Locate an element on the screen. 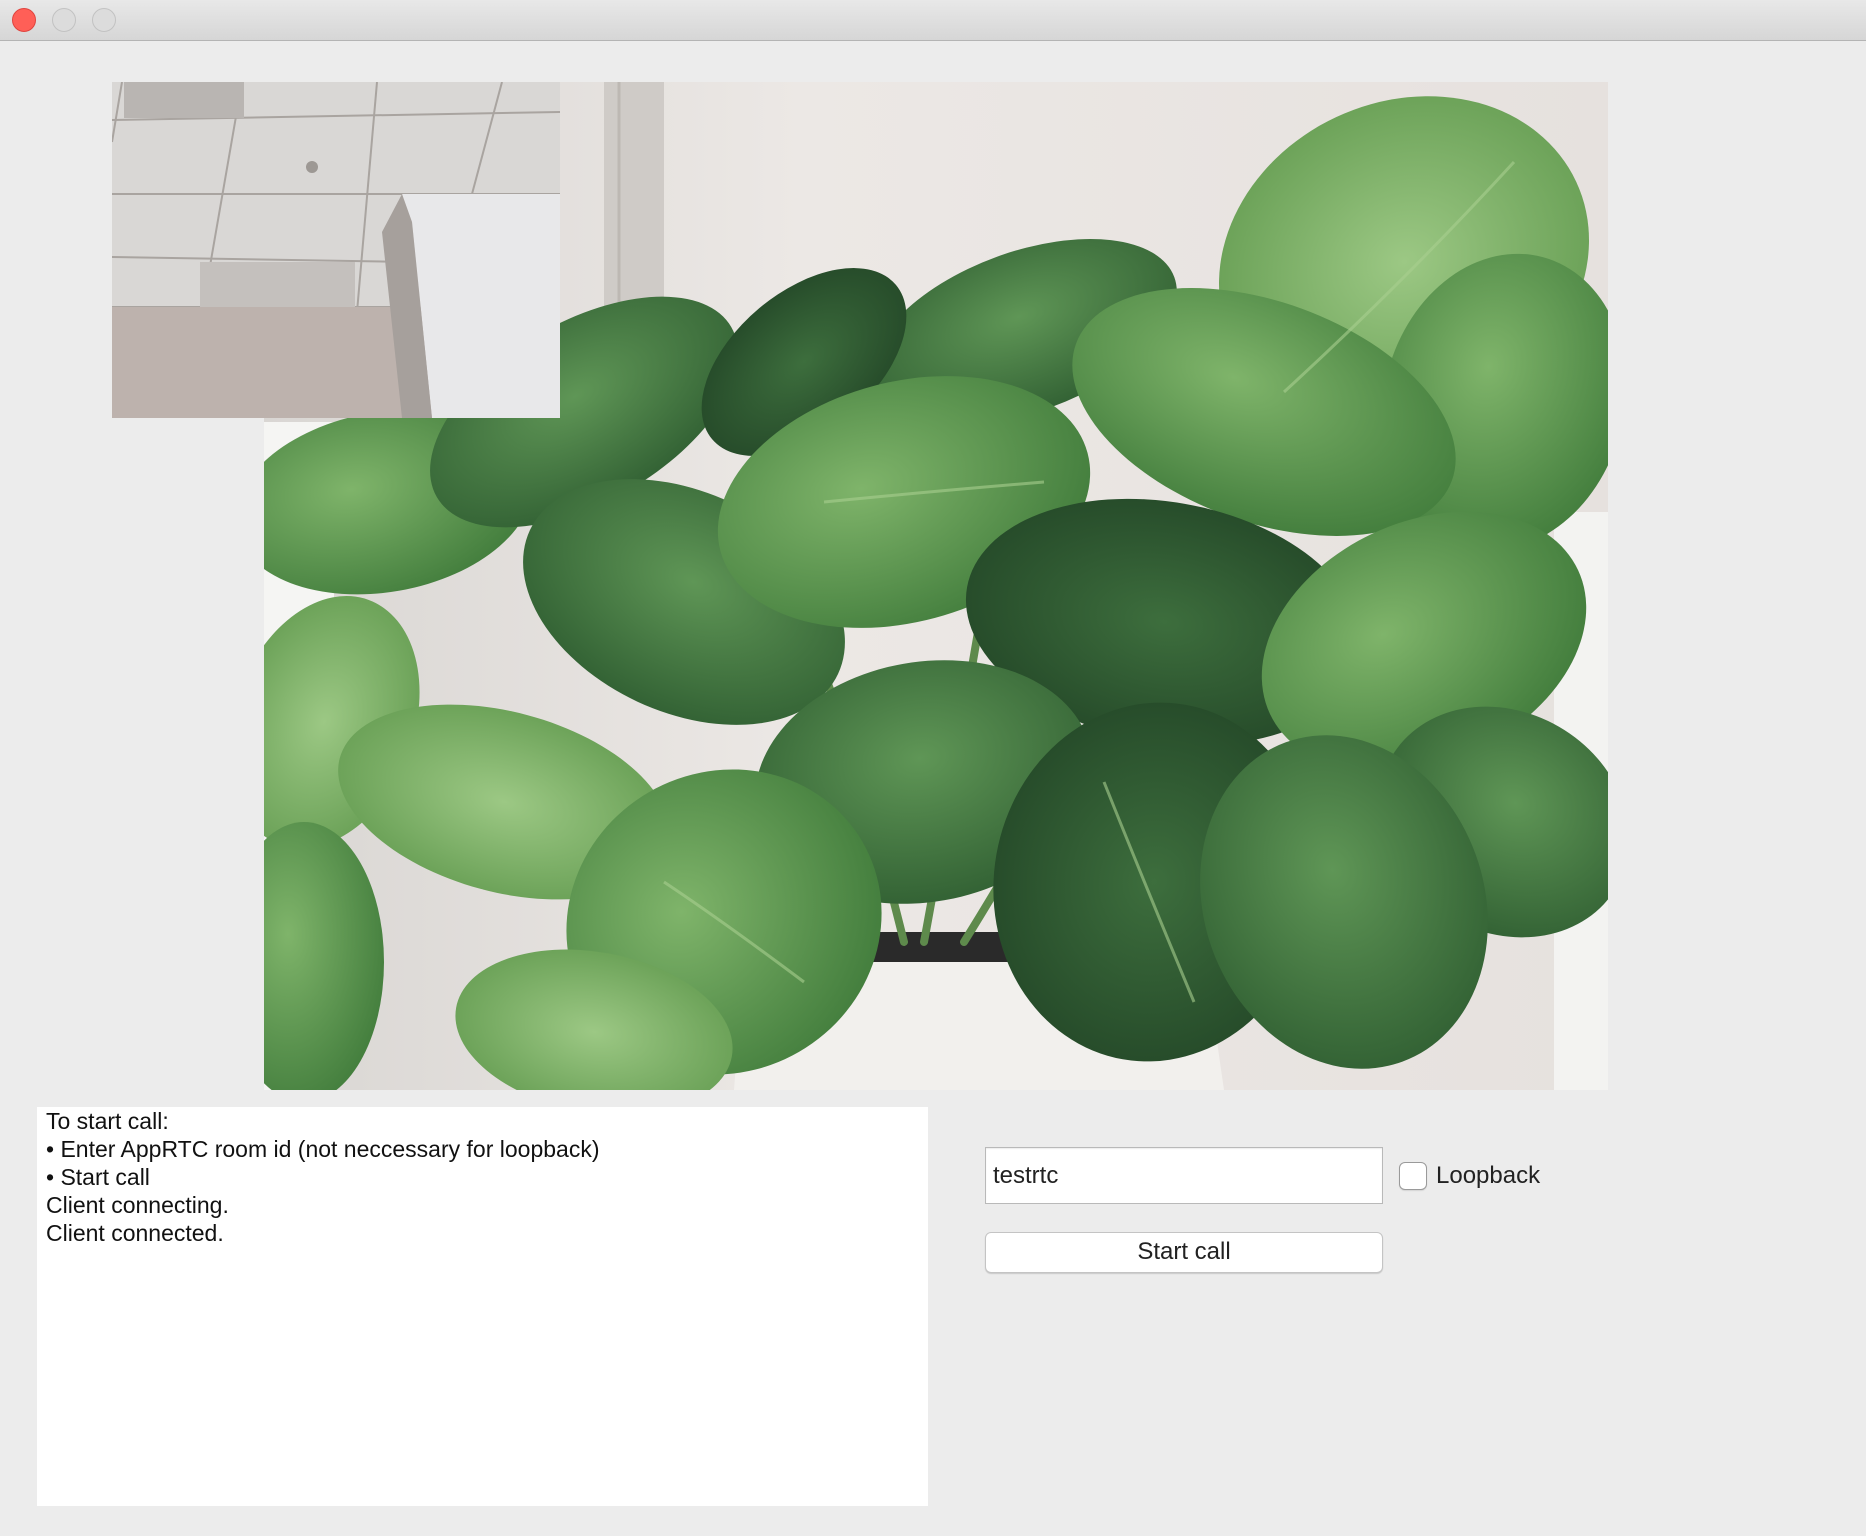 The height and width of the screenshot is (1536, 1866). local-video-view is located at coordinates (336, 250).